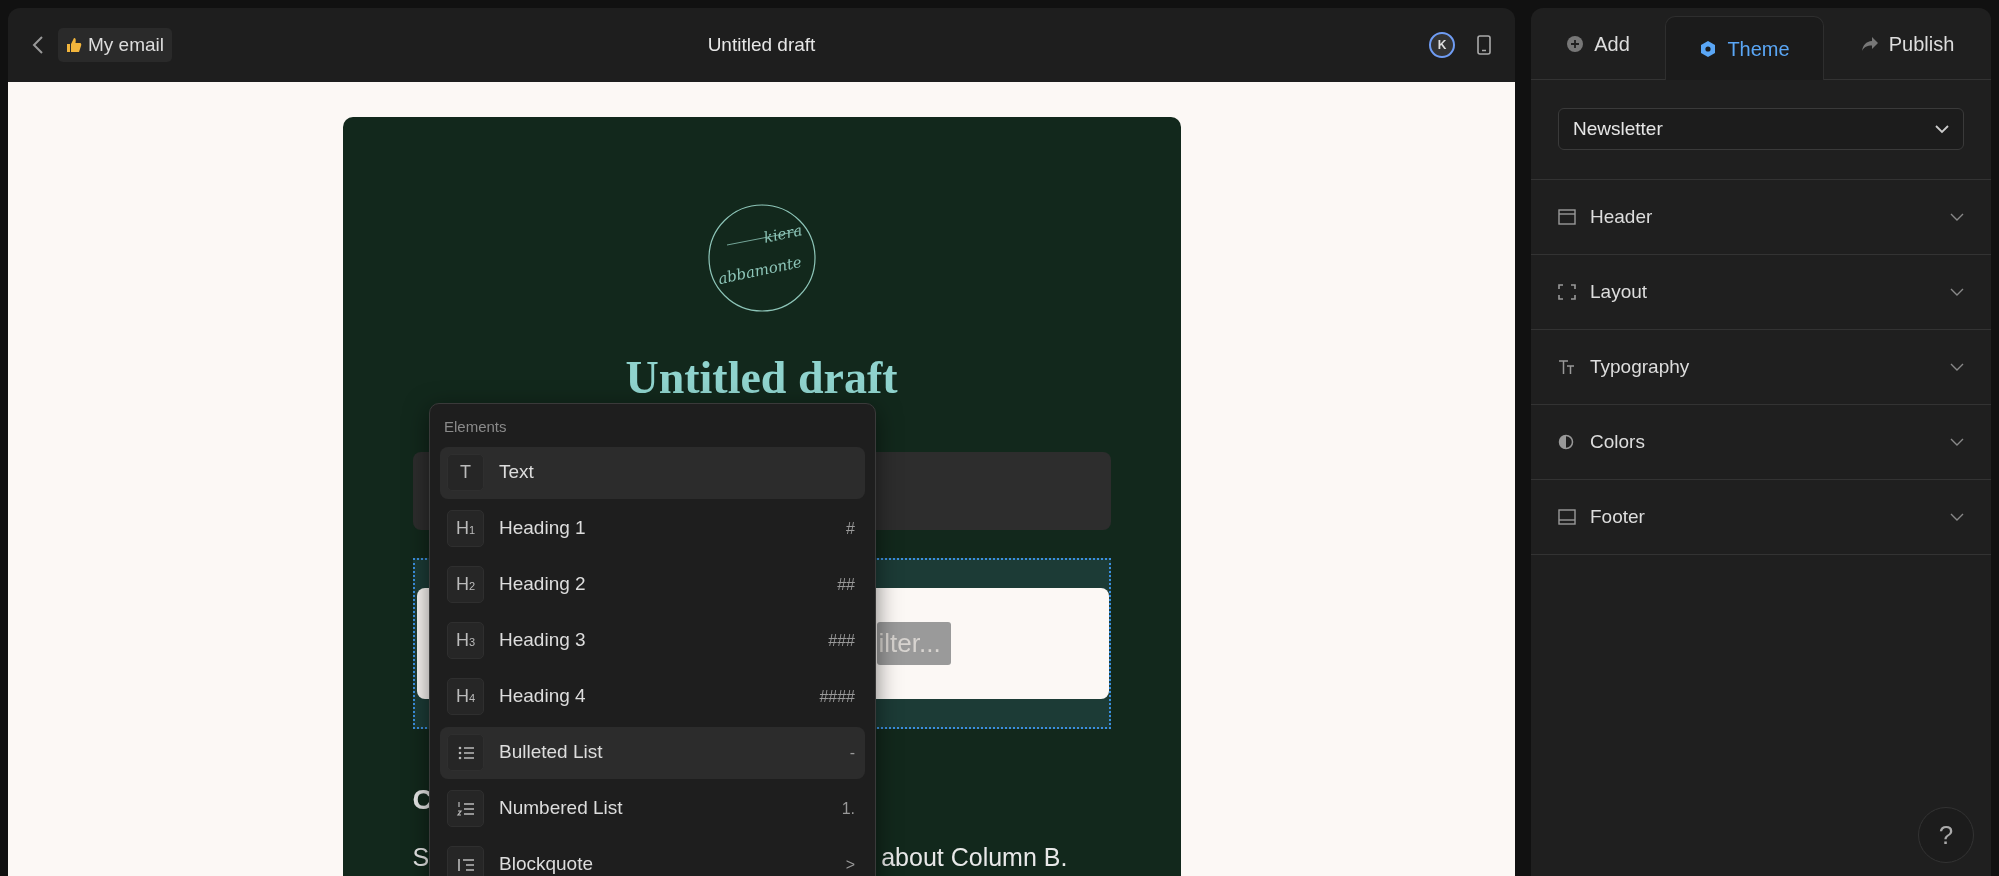  Describe the element at coordinates (74, 45) in the screenshot. I see `thumbs-up-icon` at that location.